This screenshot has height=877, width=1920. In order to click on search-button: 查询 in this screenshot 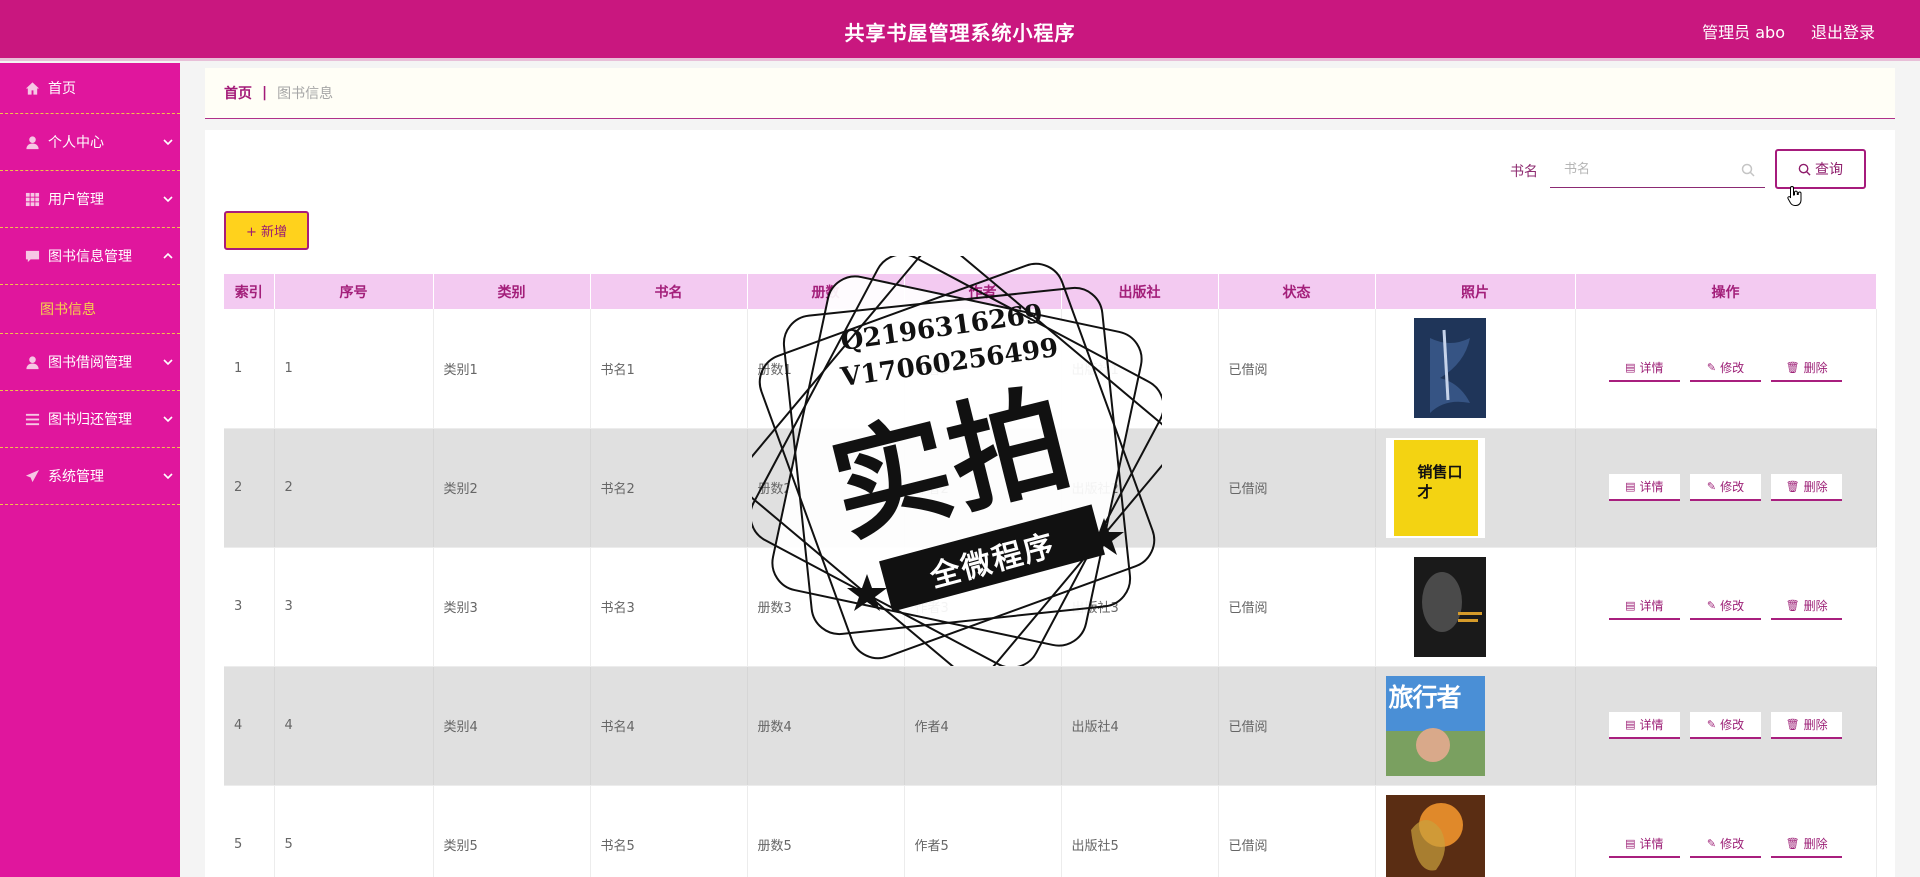, I will do `click(1820, 169)`.